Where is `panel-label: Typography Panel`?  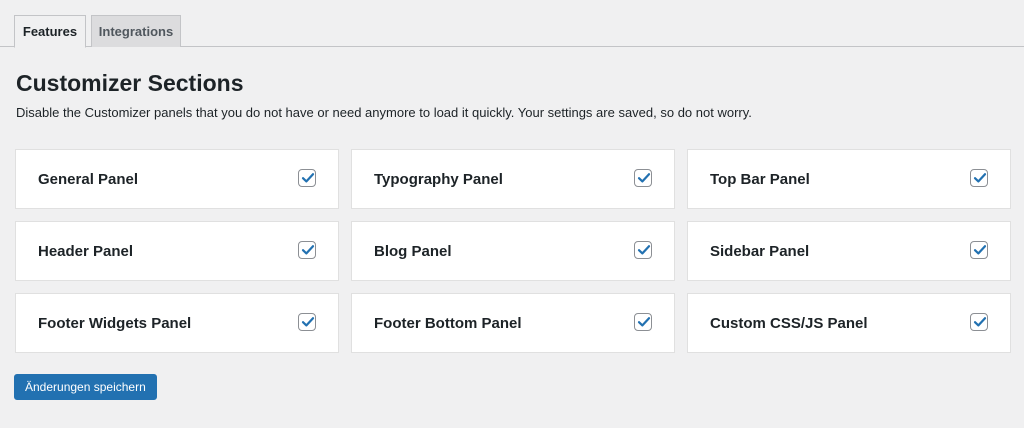 panel-label: Typography Panel is located at coordinates (438, 179).